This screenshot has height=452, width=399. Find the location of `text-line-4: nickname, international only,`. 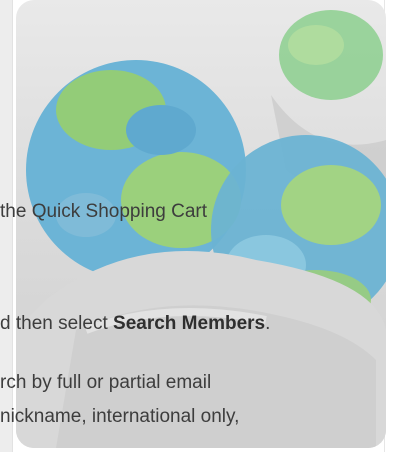

text-line-4: nickname, international only, is located at coordinates (120, 416).